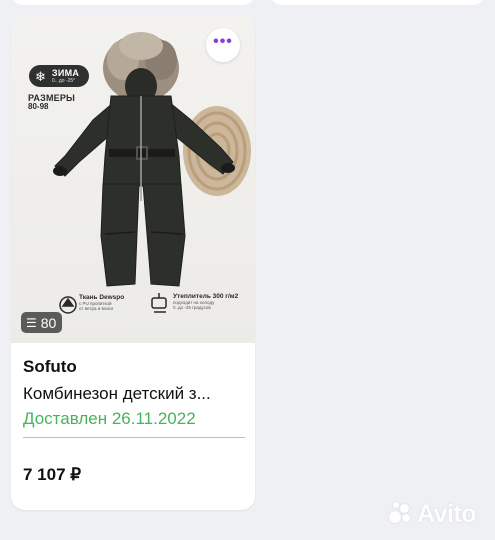 Image resolution: width=495 pixels, height=540 pixels. Describe the element at coordinates (447, 513) in the screenshot. I see `avito-logo-text: Avito` at that location.